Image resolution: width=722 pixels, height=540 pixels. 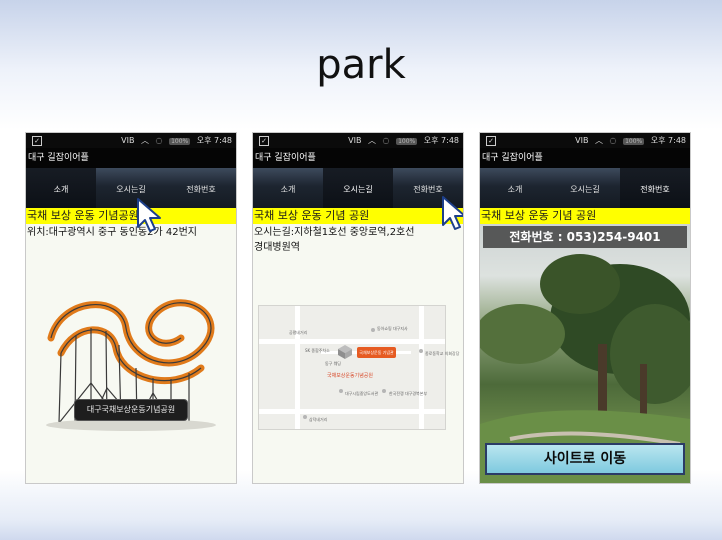 I want to click on map-label: 동구 웨딩, so click(x=333, y=363).